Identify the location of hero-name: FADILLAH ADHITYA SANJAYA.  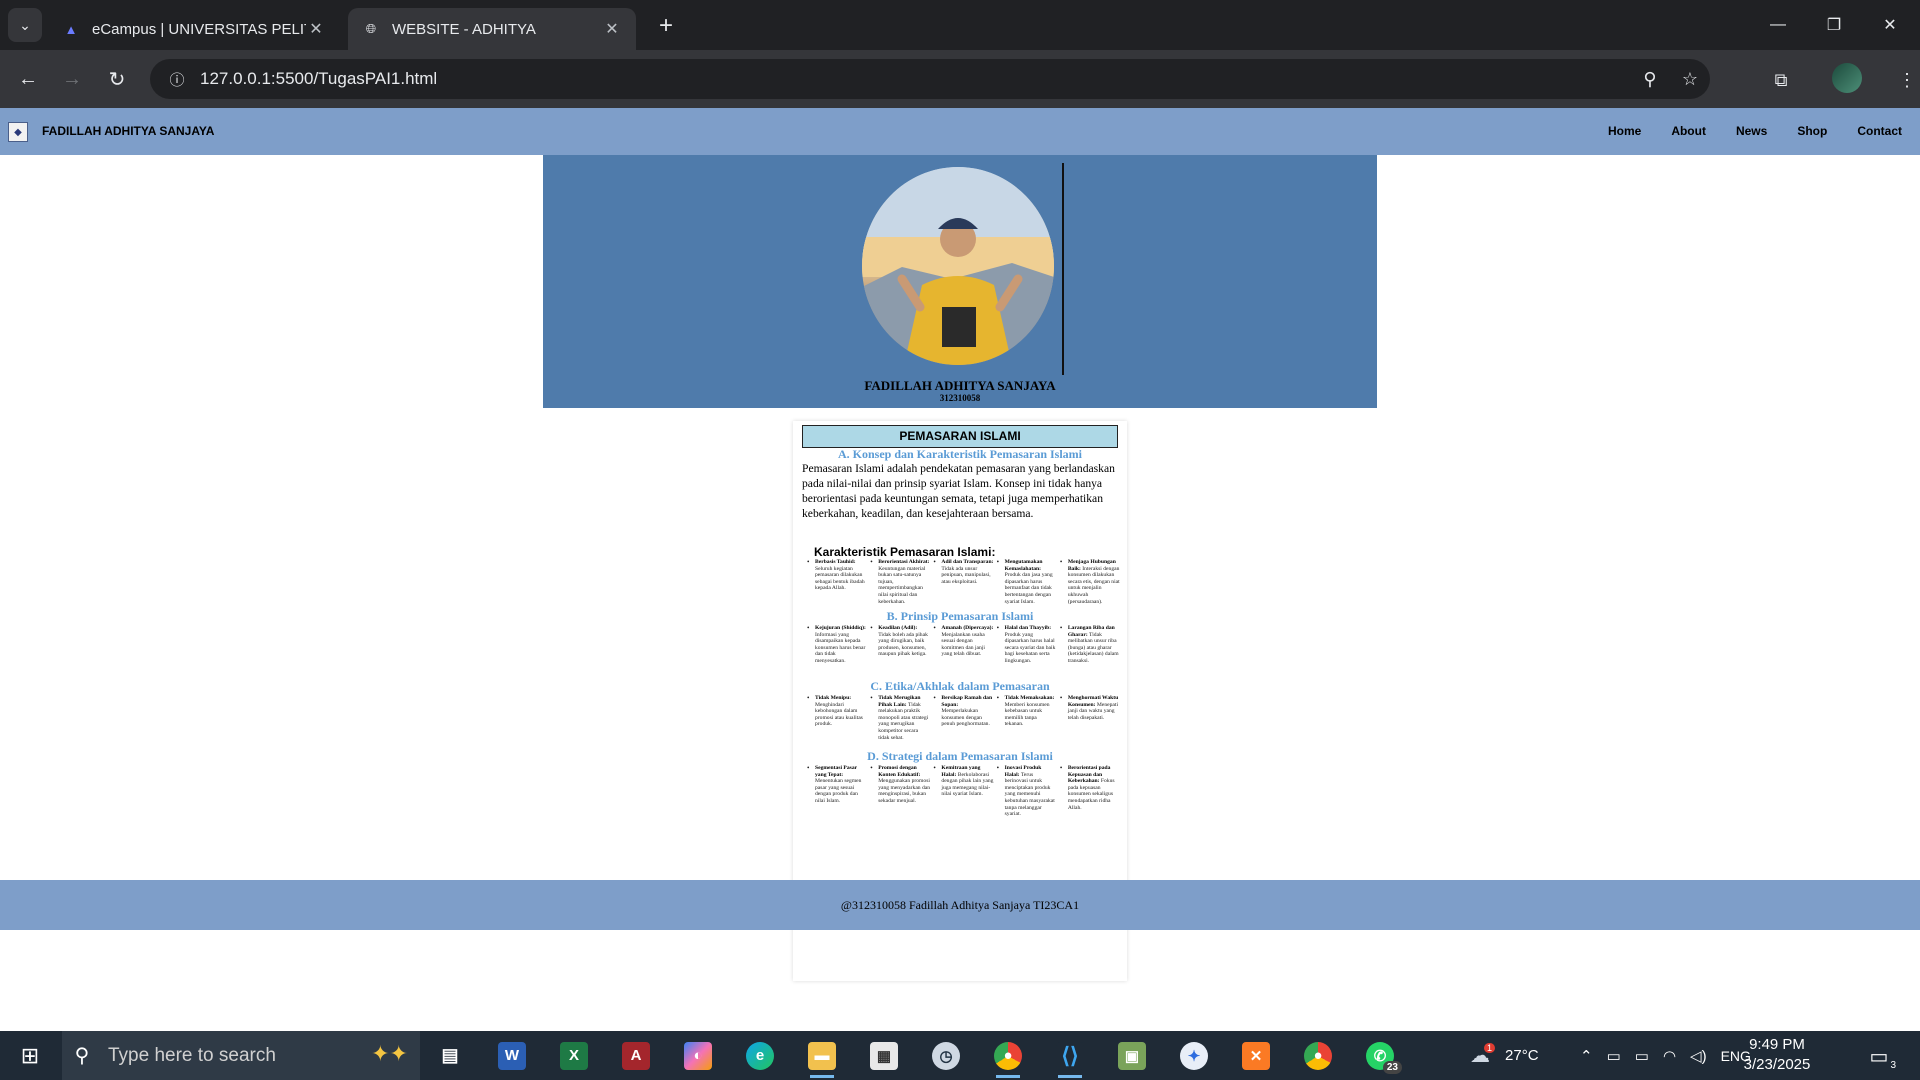
(960, 385).